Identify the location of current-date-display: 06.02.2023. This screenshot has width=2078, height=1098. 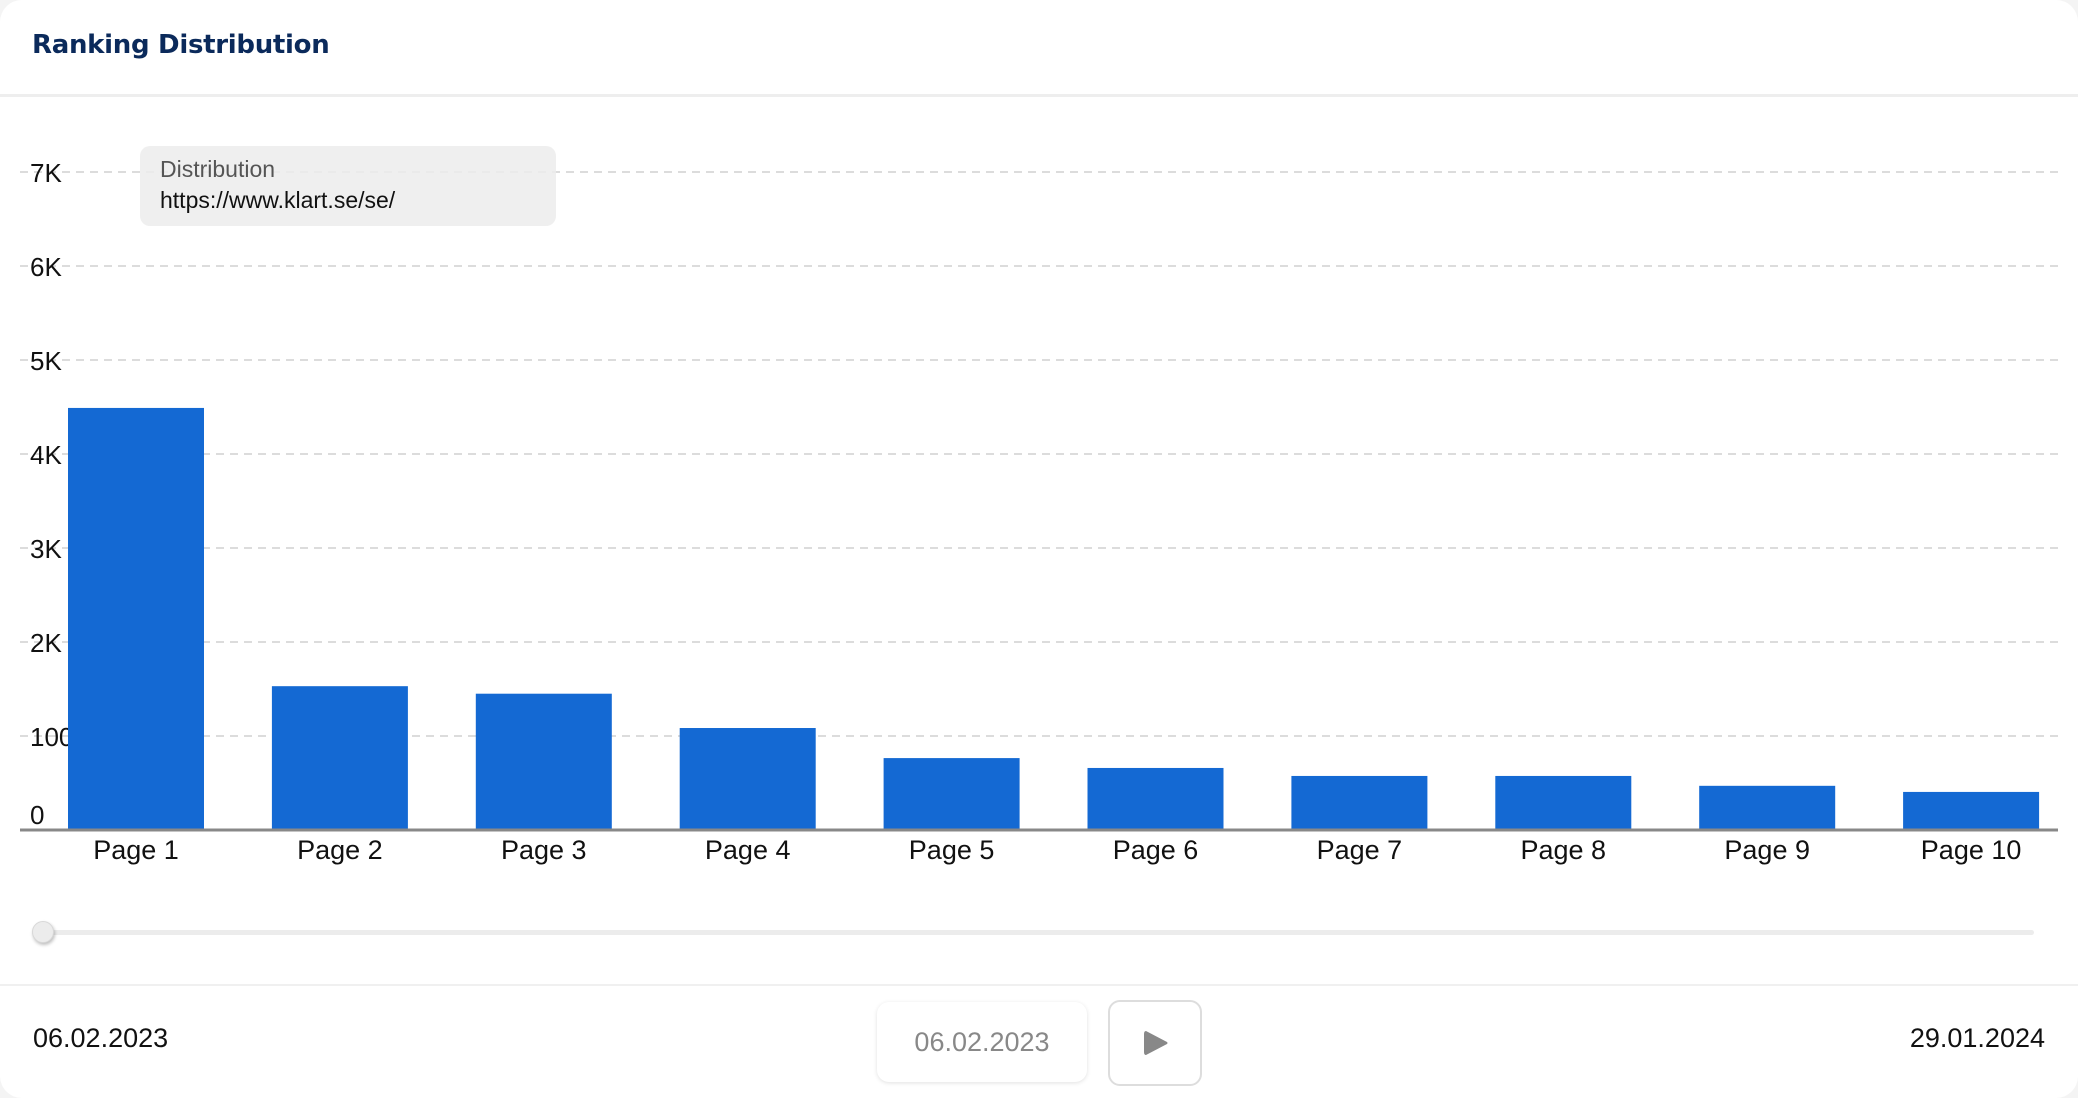
(982, 1042).